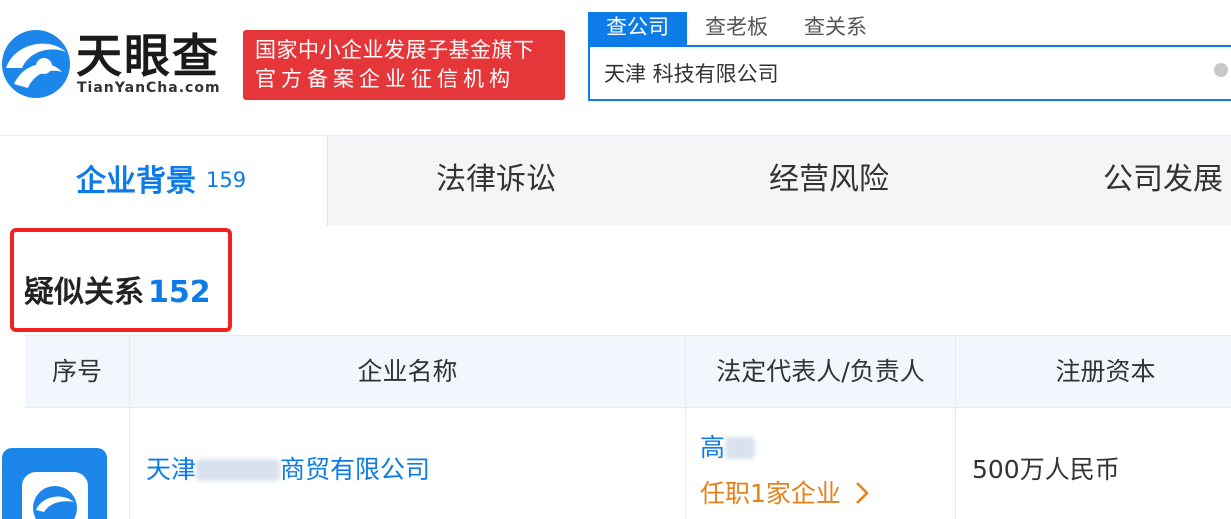 The image size is (1231, 519). What do you see at coordinates (149, 88) in the screenshot?
I see `brand-domain: TianYanCha.com` at bounding box center [149, 88].